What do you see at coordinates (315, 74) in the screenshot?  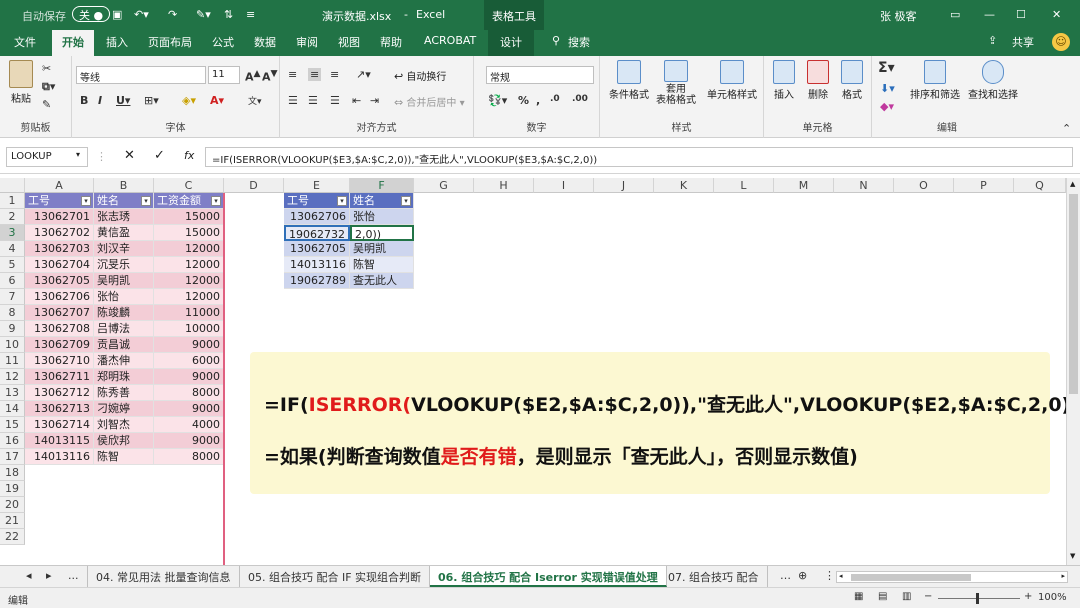 I see `align-middle-icon: ≡` at bounding box center [315, 74].